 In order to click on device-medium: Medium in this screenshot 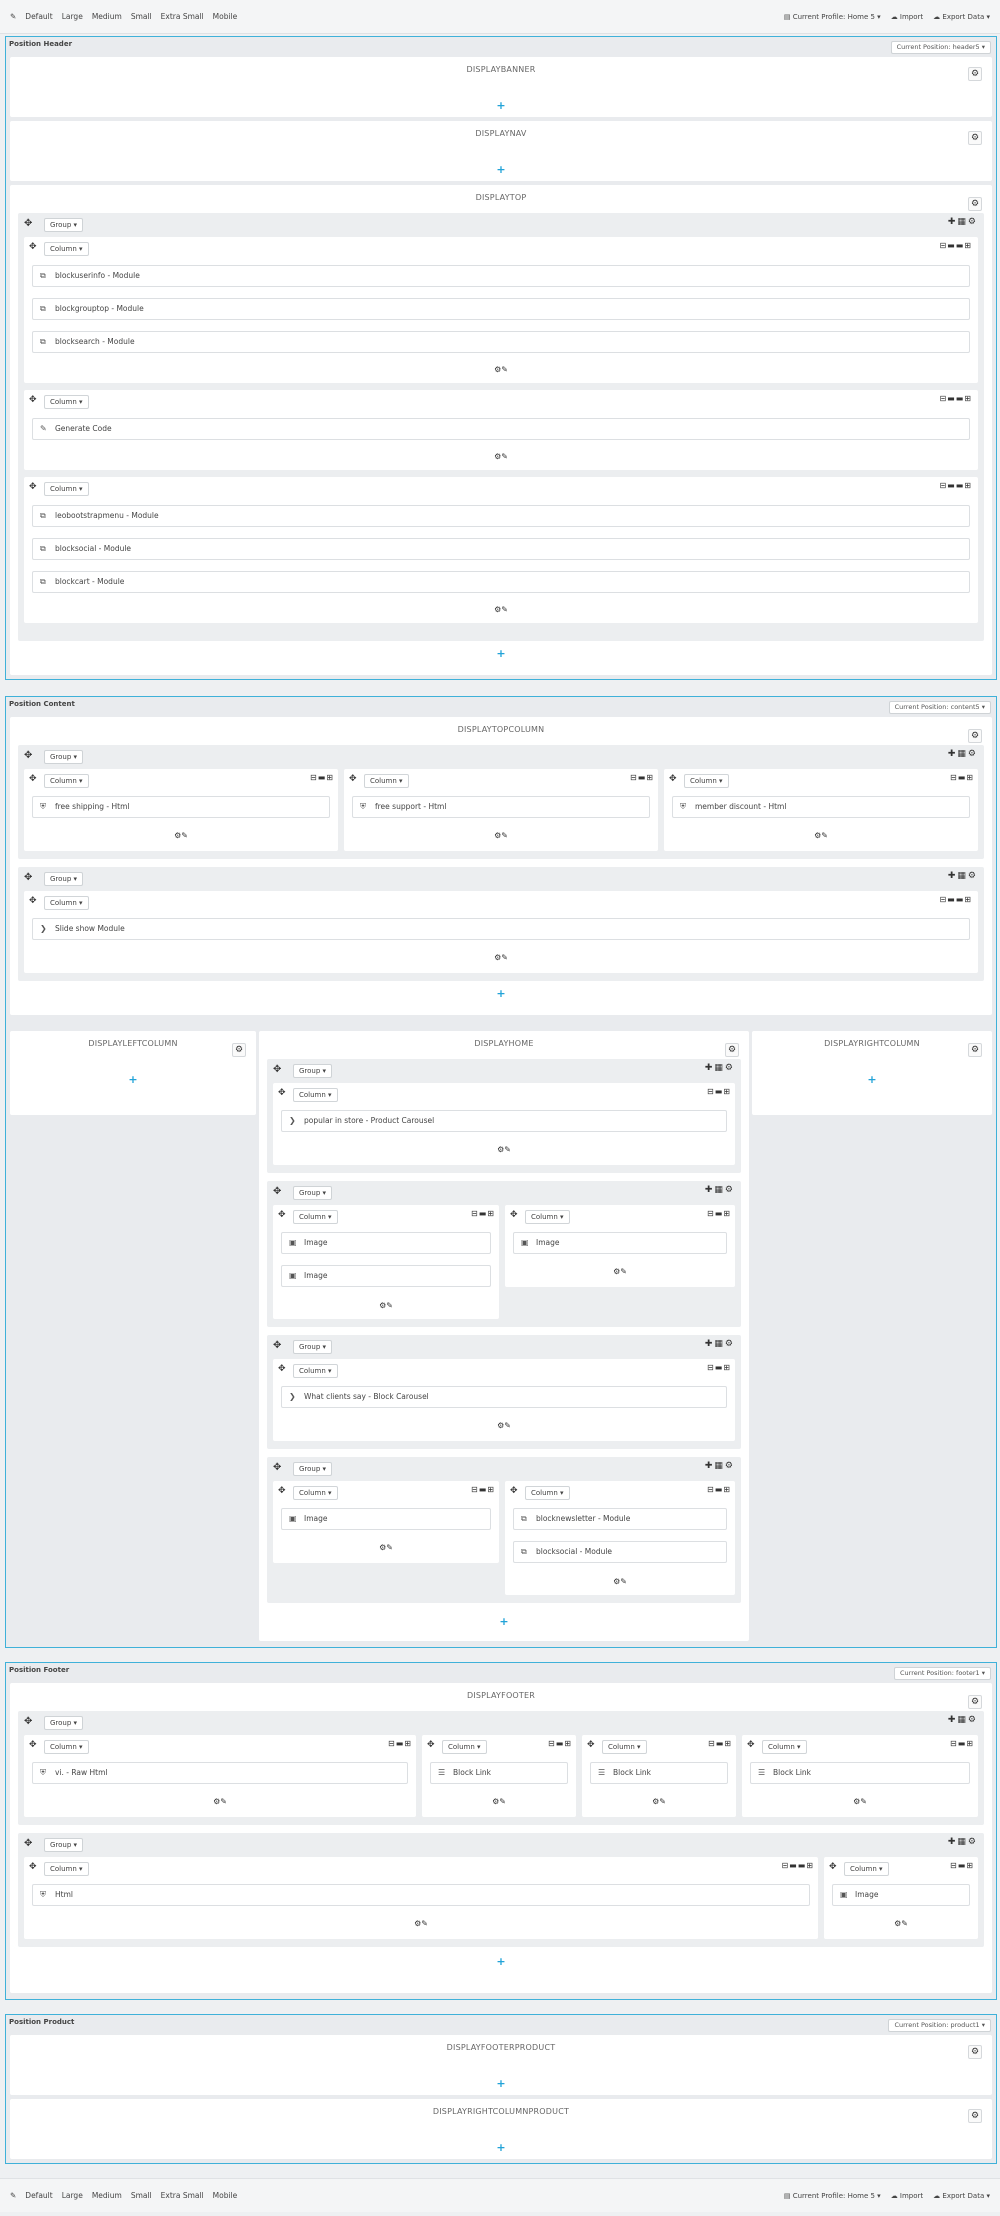, I will do `click(107, 2195)`.